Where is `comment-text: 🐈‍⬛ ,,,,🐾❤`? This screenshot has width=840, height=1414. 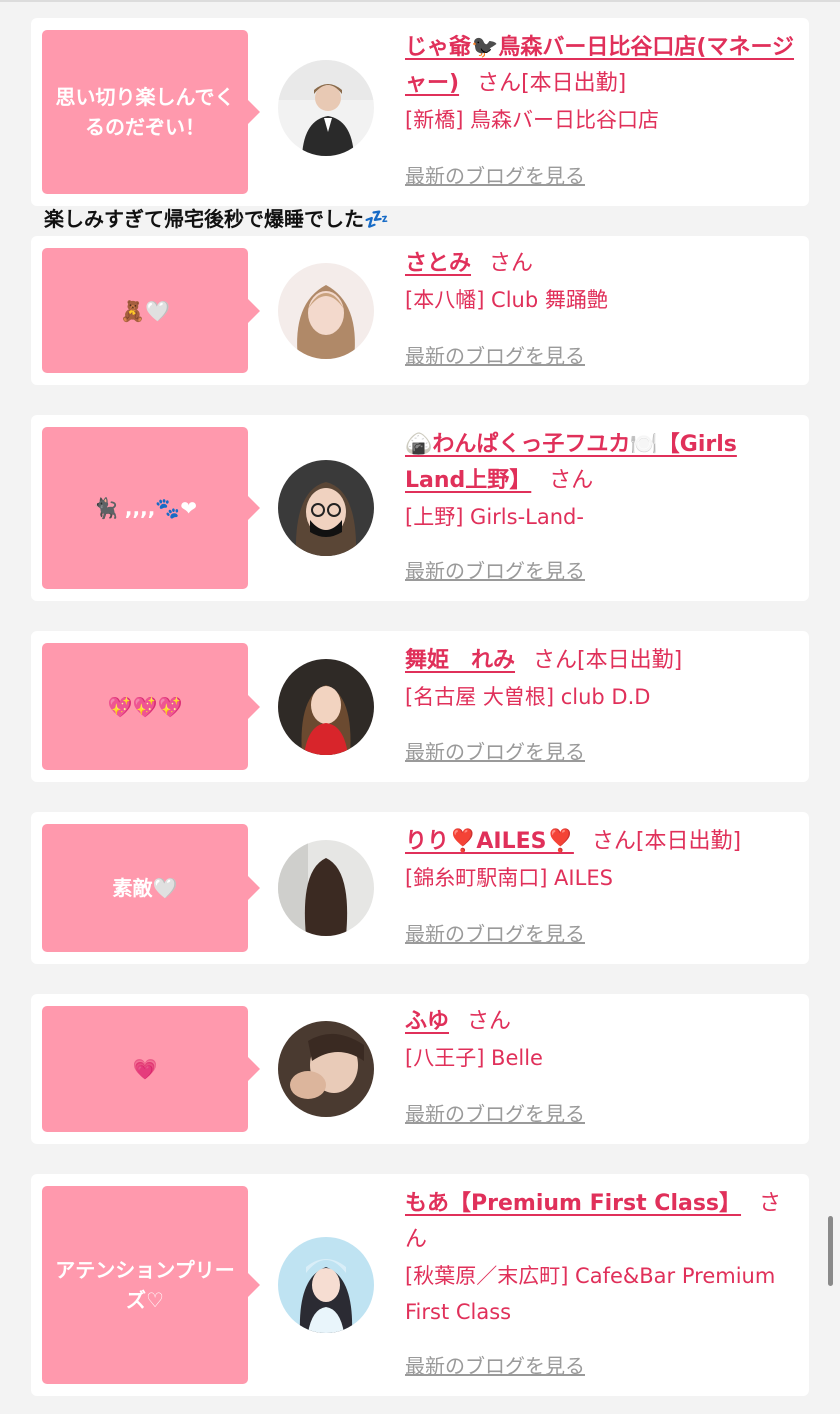 comment-text: 🐈‍⬛ ,,,,🐾❤ is located at coordinates (145, 508).